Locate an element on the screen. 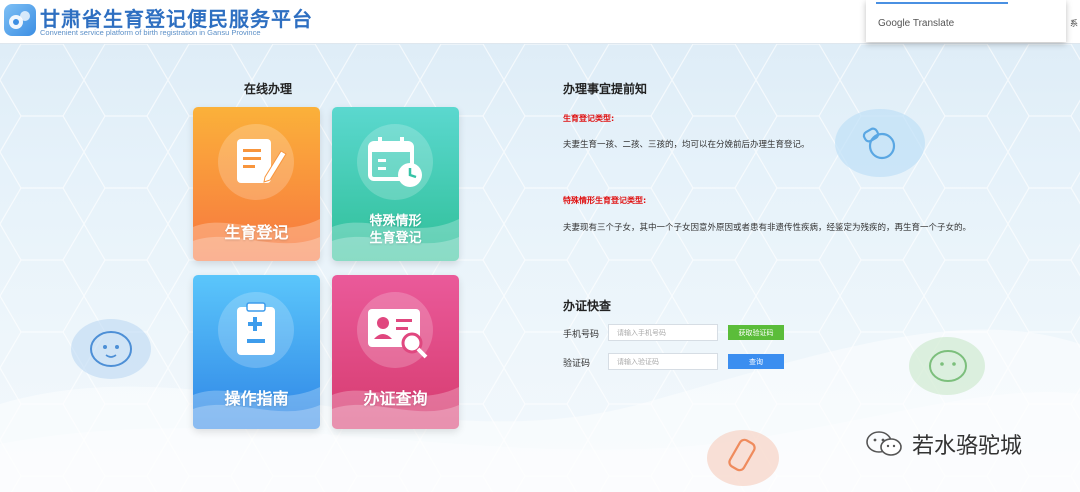 The height and width of the screenshot is (492, 1080). verification-code-label: 验证码 is located at coordinates (577, 364).